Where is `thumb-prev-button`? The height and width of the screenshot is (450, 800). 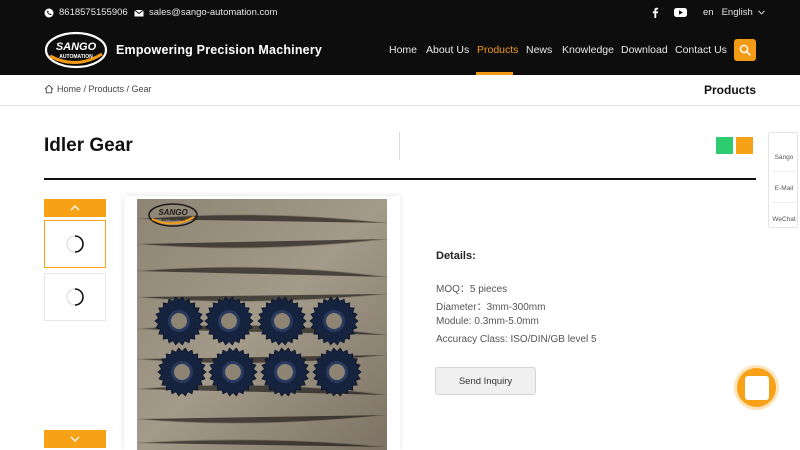
thumb-prev-button is located at coordinates (75, 208).